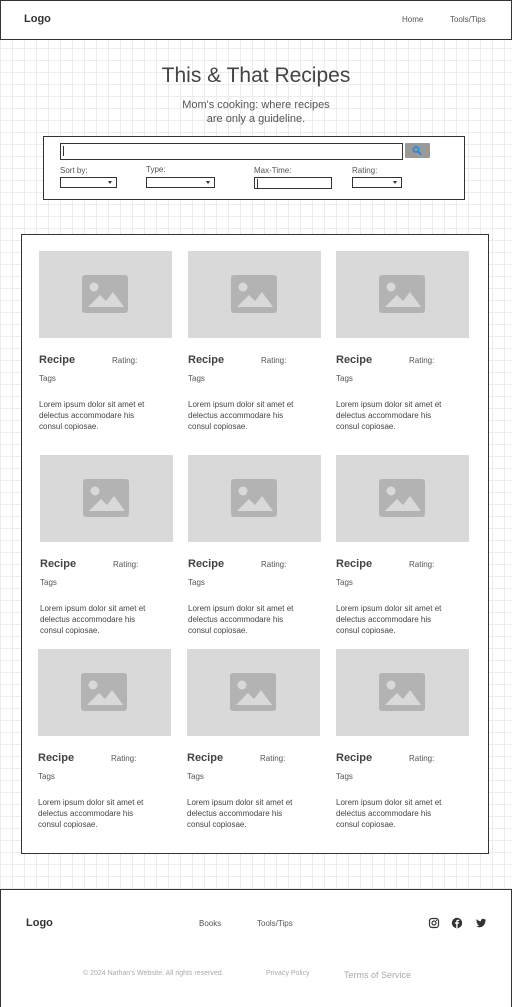 The image size is (512, 1007). Describe the element at coordinates (434, 923) in the screenshot. I see `instagram-icon` at that location.